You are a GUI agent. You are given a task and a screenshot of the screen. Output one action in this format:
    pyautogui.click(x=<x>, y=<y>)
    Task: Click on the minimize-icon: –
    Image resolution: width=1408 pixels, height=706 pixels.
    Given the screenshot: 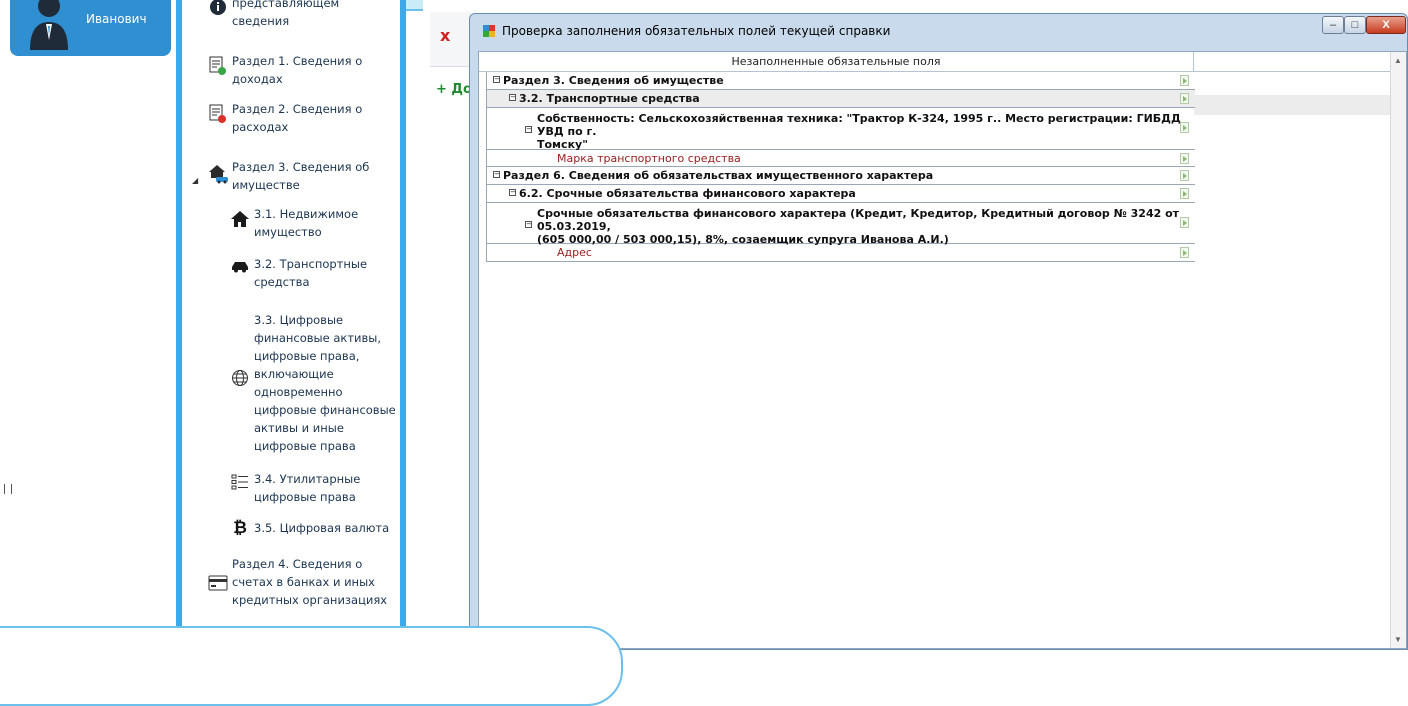 What is the action you would take?
    pyautogui.click(x=1333, y=25)
    